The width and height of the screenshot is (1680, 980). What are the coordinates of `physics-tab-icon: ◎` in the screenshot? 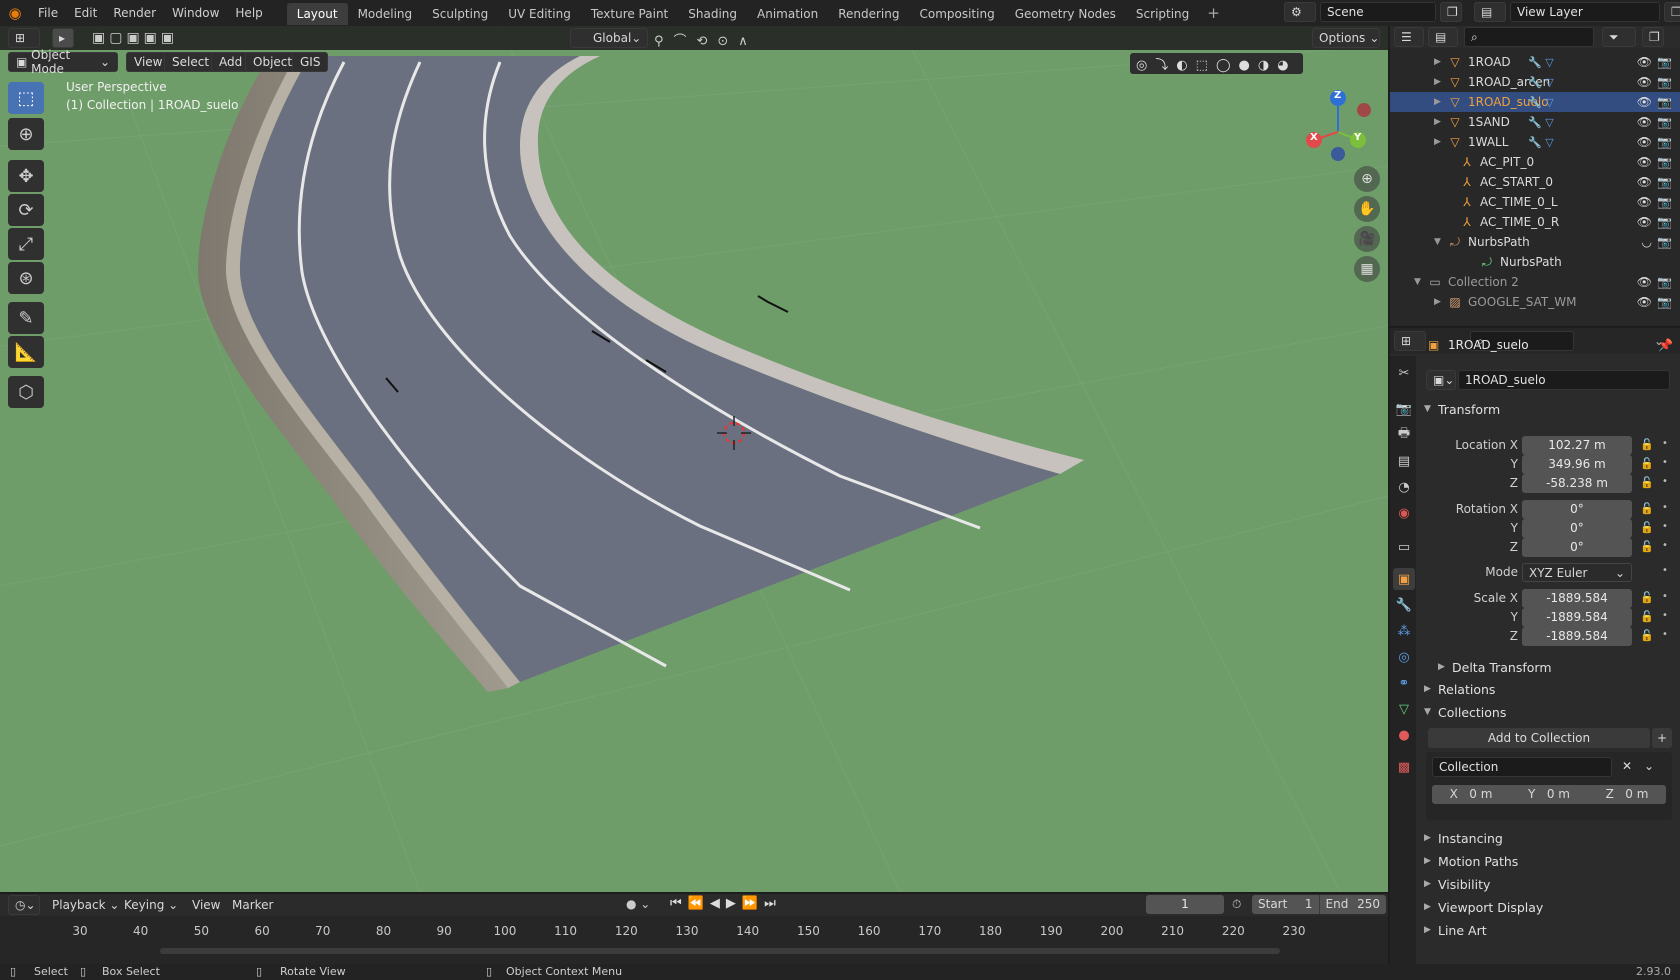 It's located at (1404, 657).